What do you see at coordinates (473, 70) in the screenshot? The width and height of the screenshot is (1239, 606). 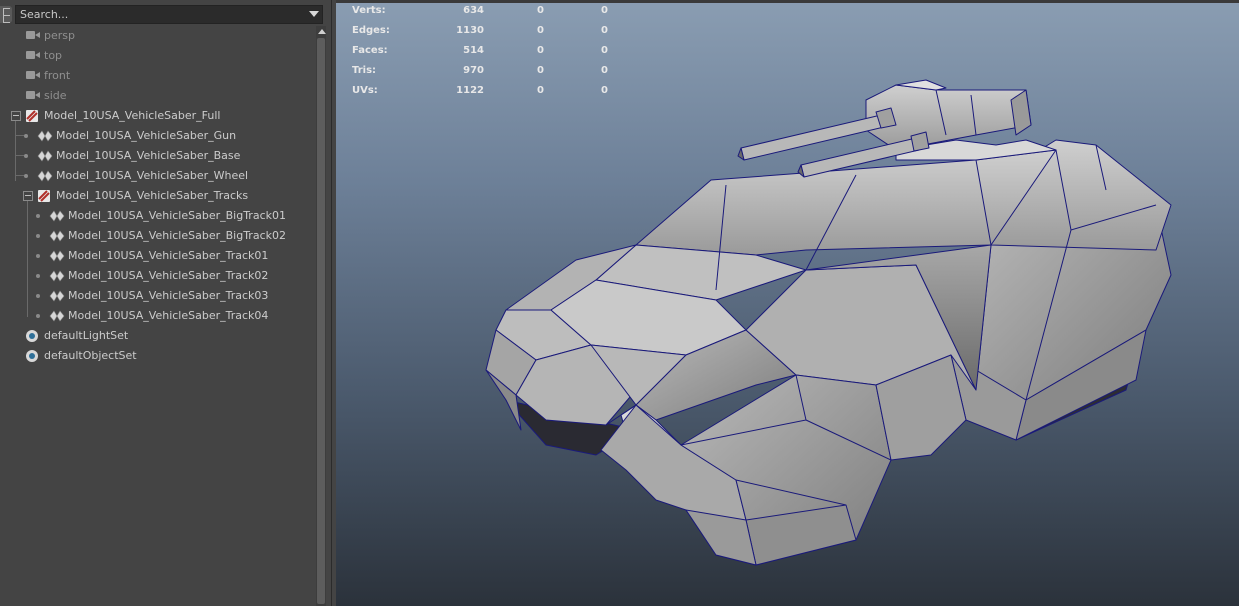 I see `hud-stat-value: 970` at bounding box center [473, 70].